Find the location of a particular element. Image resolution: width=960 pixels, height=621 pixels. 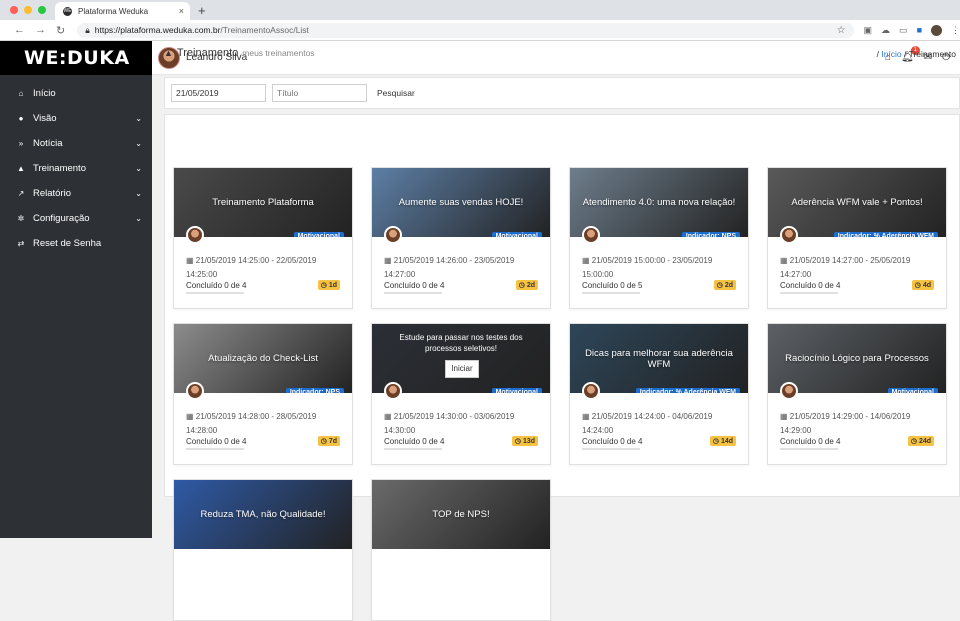

close-window-button is located at coordinates (14, 10).